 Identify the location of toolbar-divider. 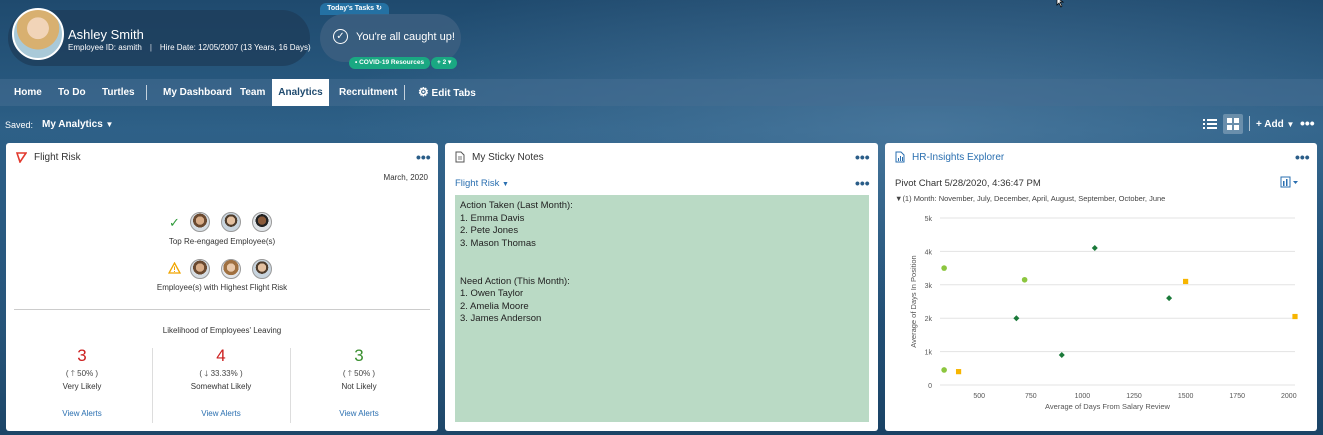
(1249, 123).